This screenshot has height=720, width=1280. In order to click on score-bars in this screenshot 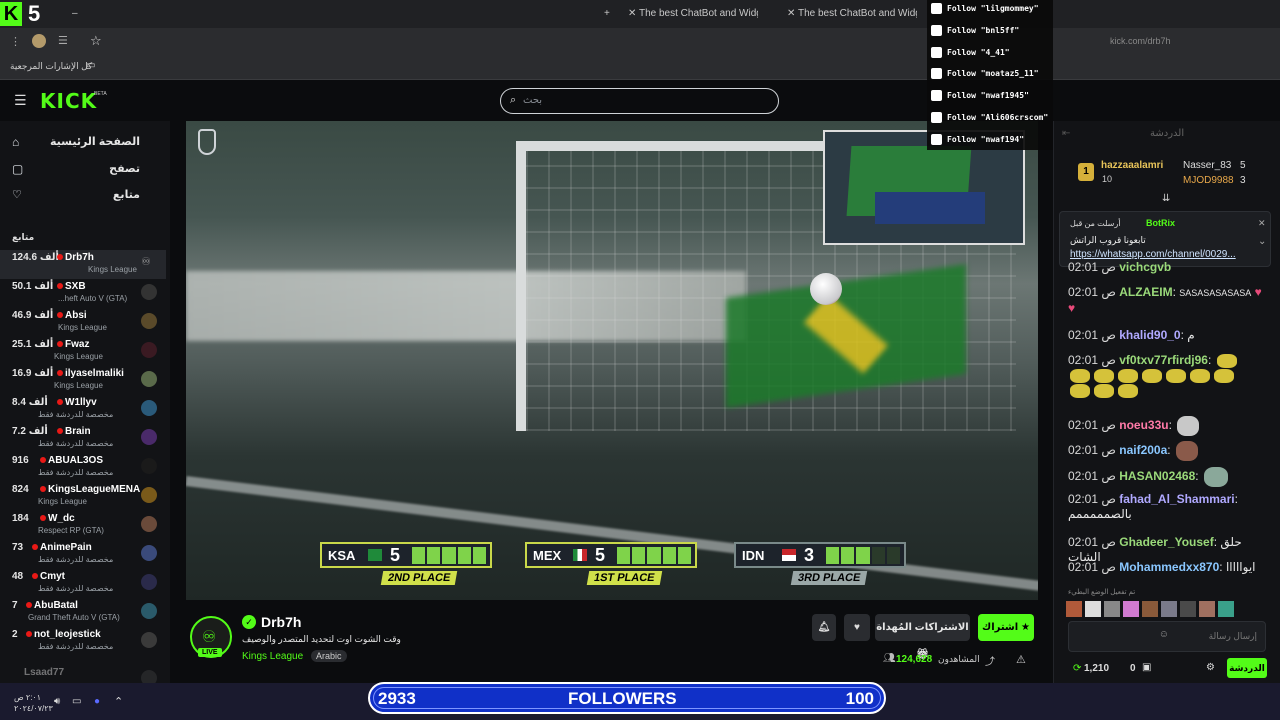, I will do `click(449, 555)`.